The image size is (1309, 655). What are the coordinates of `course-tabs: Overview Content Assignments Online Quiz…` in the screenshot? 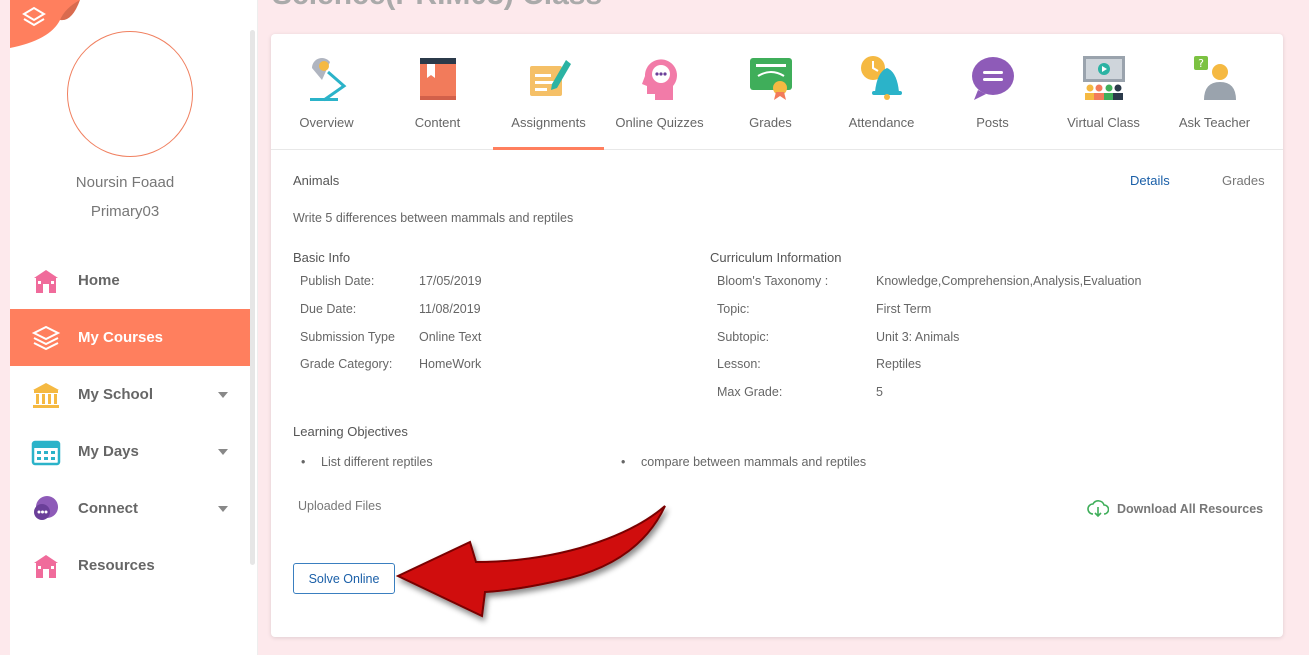 It's located at (777, 92).